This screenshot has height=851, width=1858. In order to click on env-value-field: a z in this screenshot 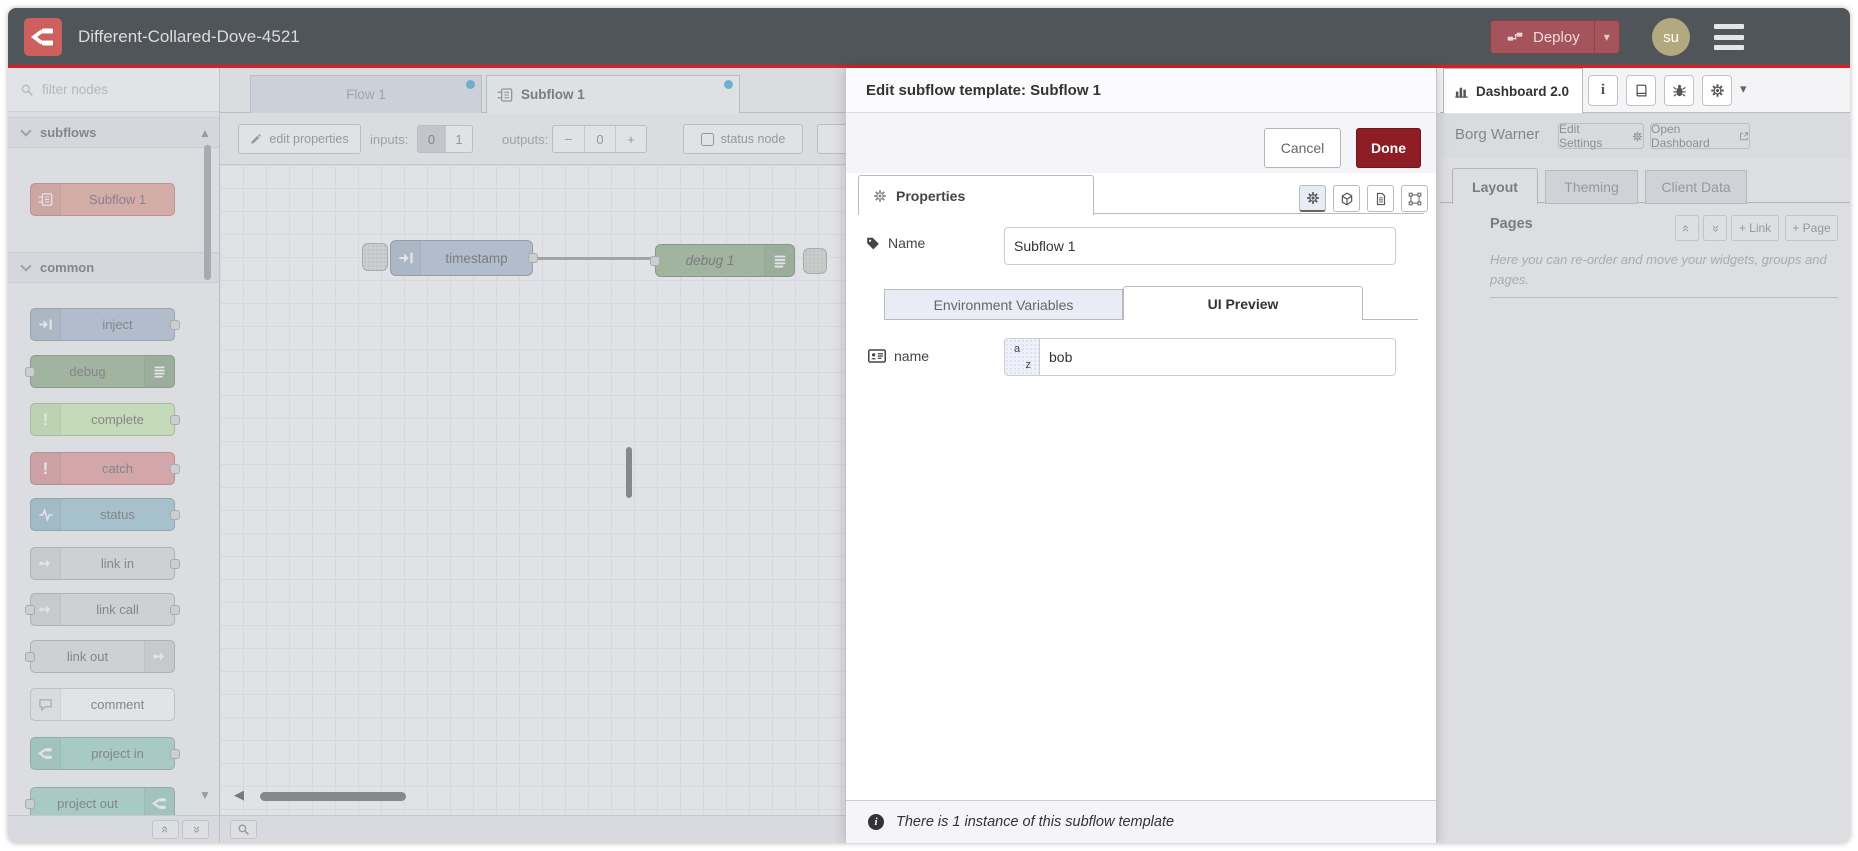, I will do `click(1200, 357)`.